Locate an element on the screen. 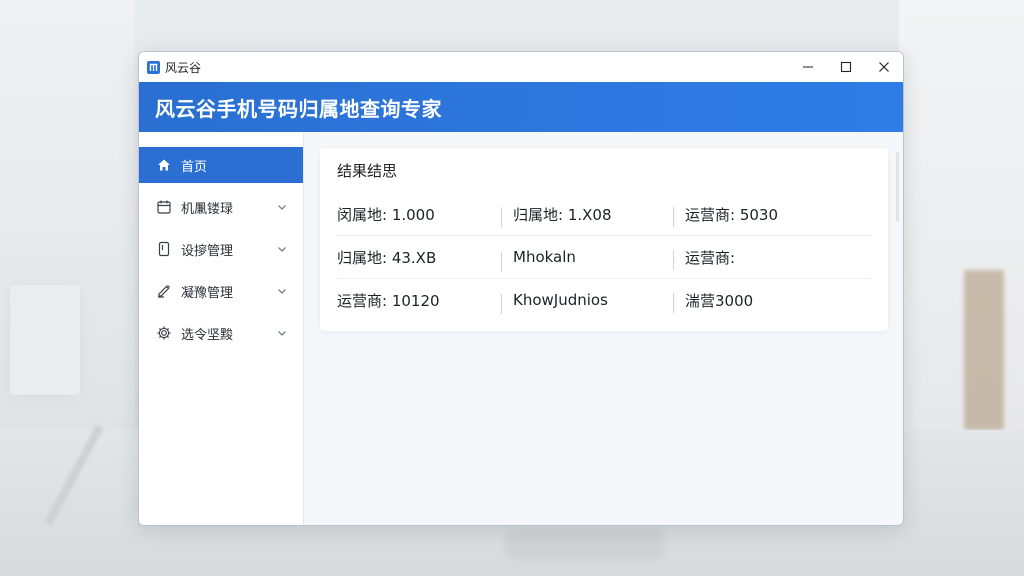  minimize-icon is located at coordinates (808, 67).